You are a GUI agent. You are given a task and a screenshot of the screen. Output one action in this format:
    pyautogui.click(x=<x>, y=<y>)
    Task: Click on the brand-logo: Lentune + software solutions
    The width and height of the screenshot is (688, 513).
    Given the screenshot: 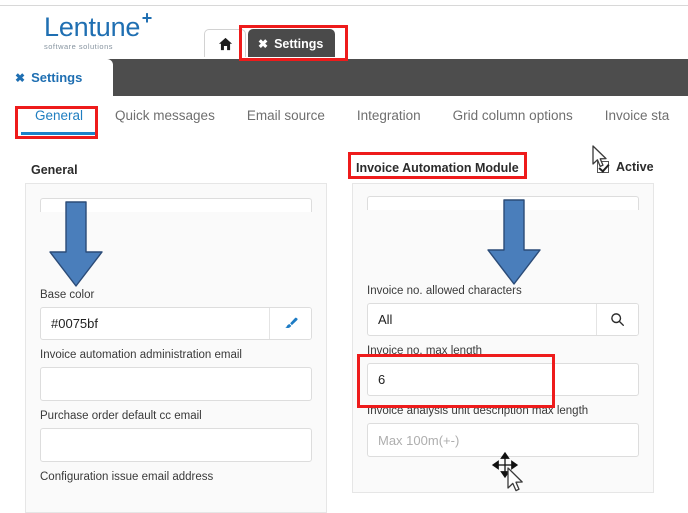 What is the action you would take?
    pyautogui.click(x=98, y=29)
    